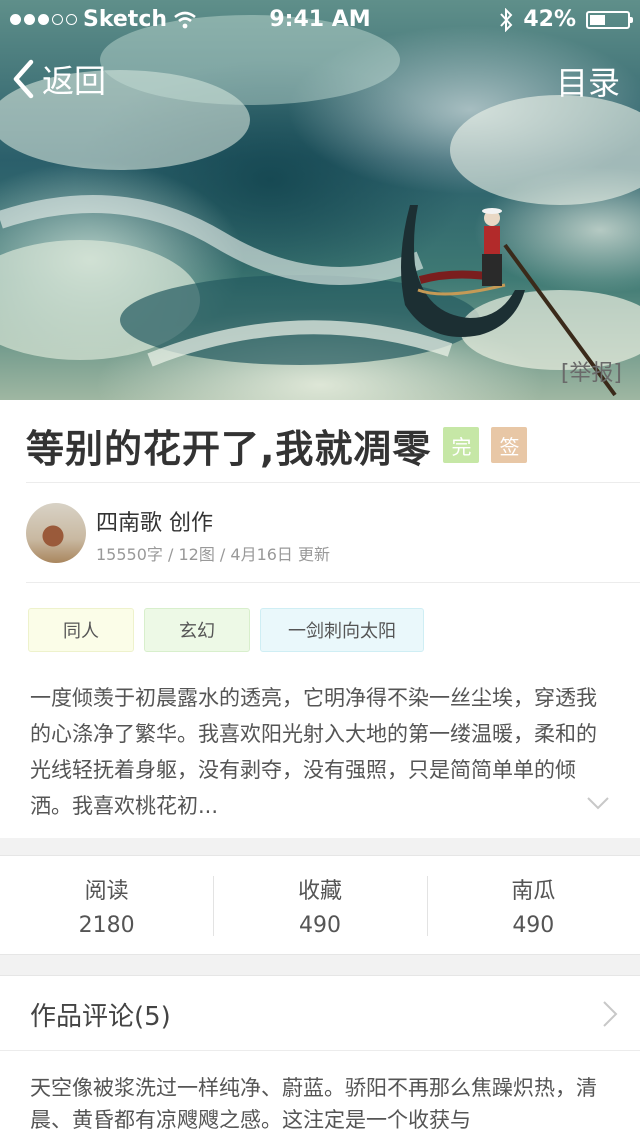 This screenshot has width=640, height=1136. Describe the element at coordinates (610, 1014) in the screenshot. I see `chevron-right-icon` at that location.